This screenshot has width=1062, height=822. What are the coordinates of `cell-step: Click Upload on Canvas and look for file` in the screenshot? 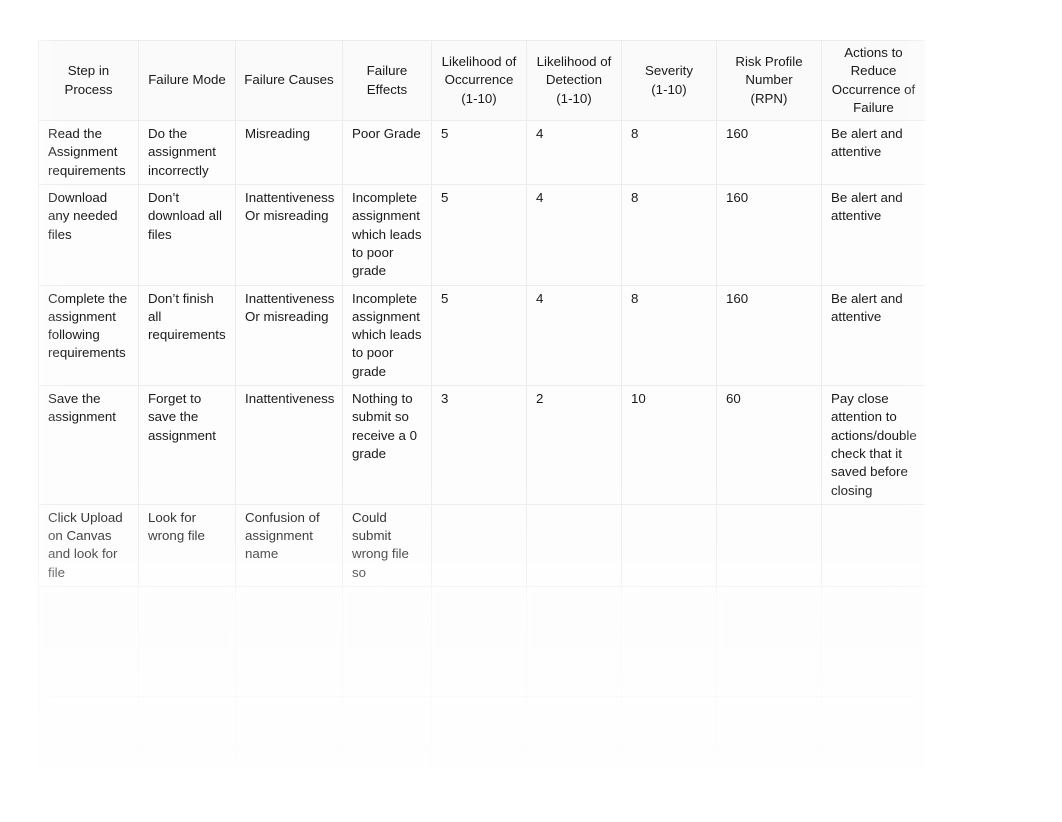 It's located at (88, 545).